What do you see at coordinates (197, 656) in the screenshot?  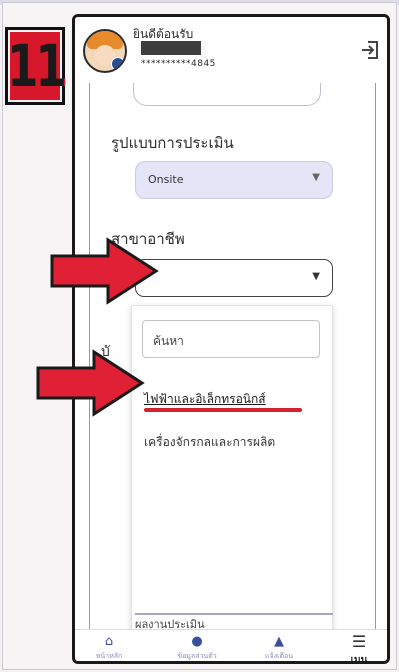 I see `nav-profile-label: ข้อมูลส่วนตัว` at bounding box center [197, 656].